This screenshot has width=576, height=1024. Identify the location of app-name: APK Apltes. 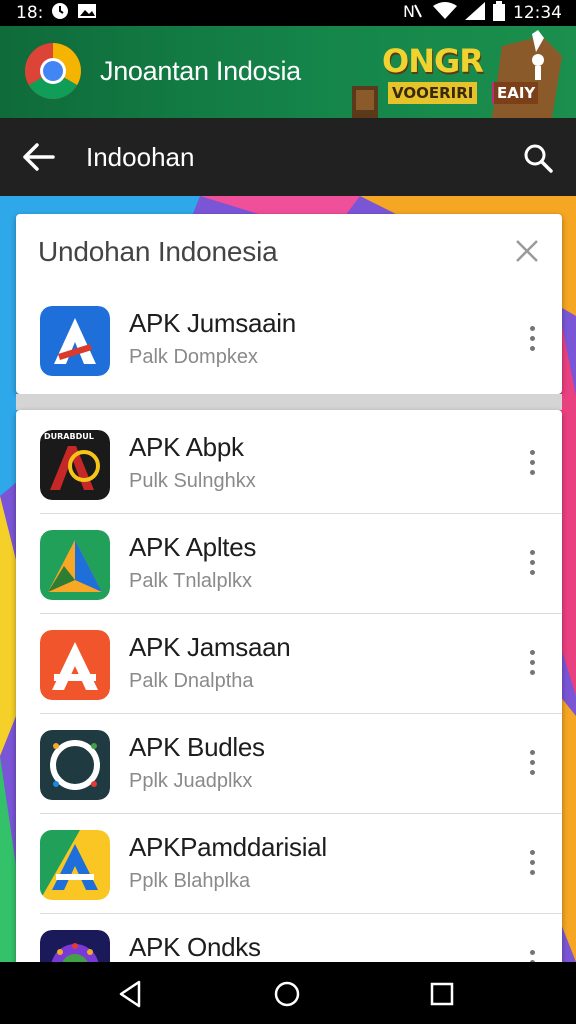
(193, 547).